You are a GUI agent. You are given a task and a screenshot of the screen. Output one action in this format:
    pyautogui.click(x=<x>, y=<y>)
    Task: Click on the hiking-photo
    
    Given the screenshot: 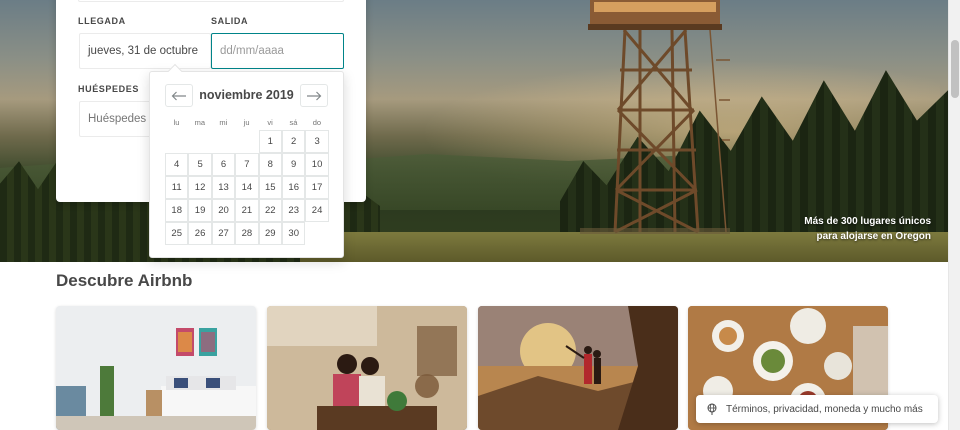 What is the action you would take?
    pyautogui.click(x=578, y=368)
    